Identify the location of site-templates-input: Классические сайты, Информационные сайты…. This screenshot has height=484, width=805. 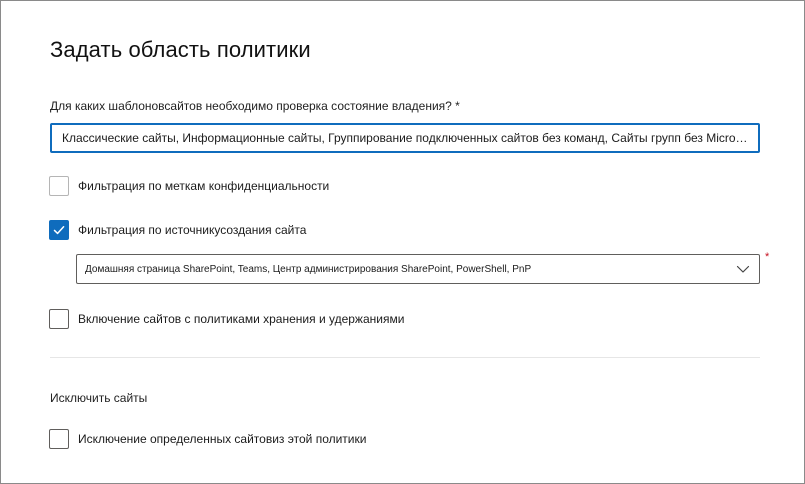
(405, 138).